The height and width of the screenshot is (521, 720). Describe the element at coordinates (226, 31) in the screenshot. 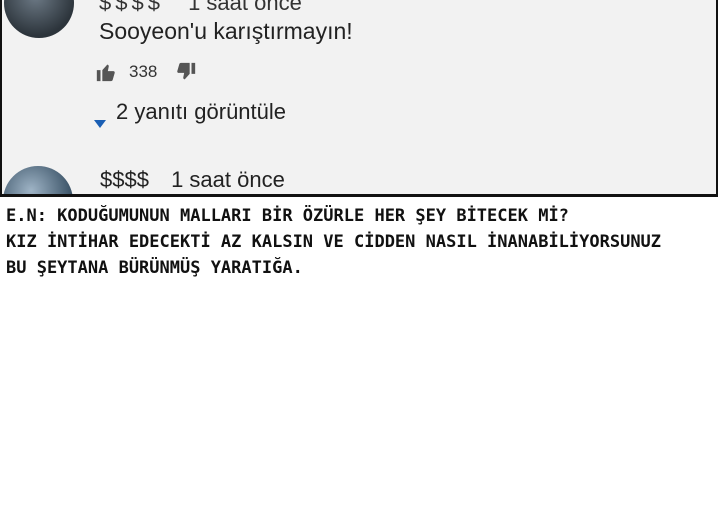

I see `comment-text: Sooyeon'u karıştırmayın!` at that location.